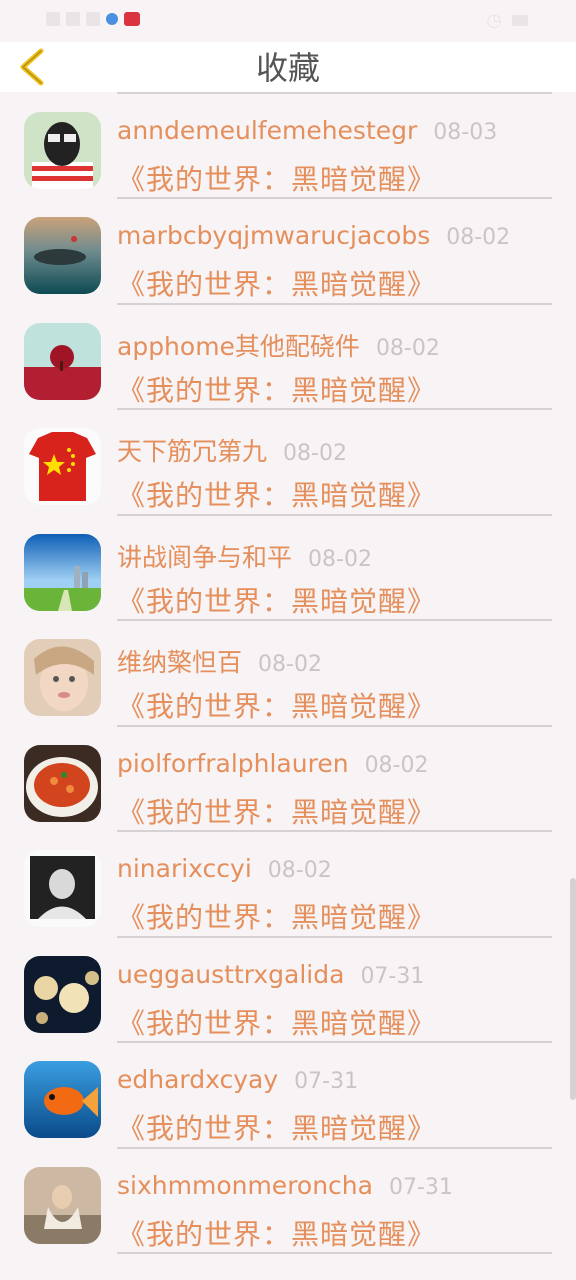 This screenshot has width=576, height=1280. I want to click on sim-icon, so click(53, 19).